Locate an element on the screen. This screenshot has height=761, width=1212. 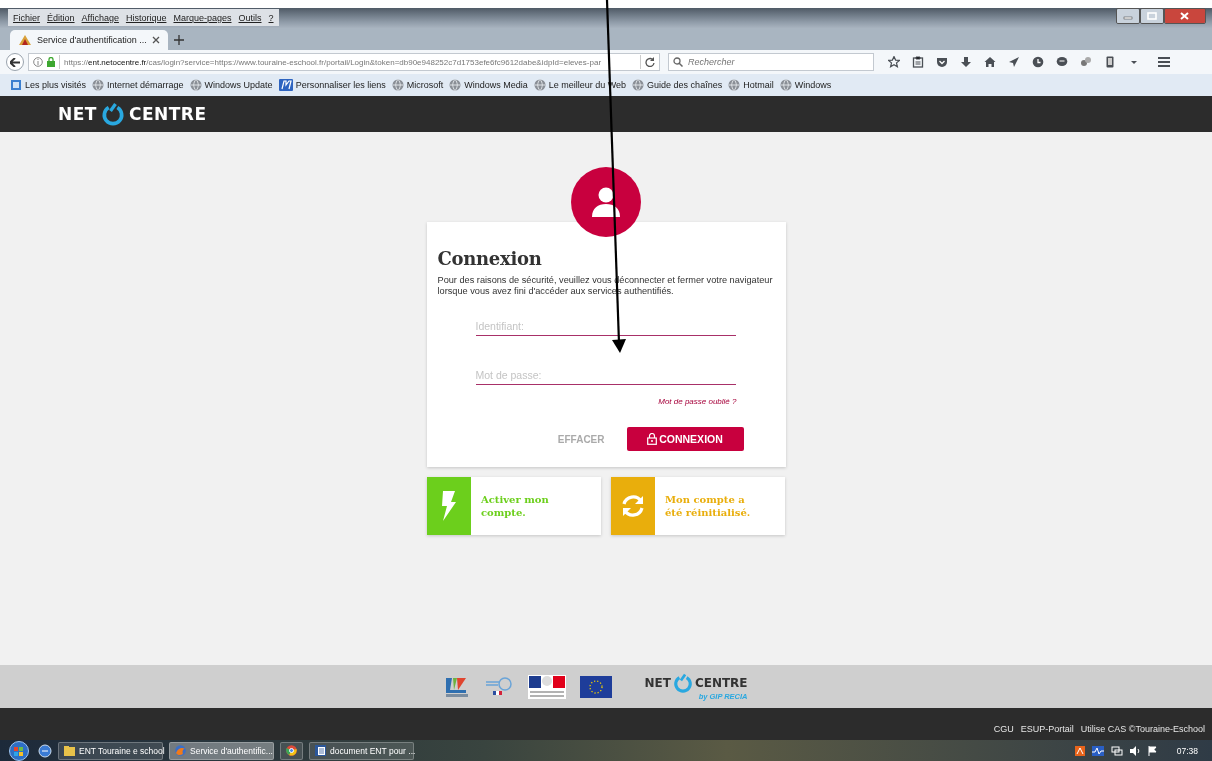
home-icon is located at coordinates (990, 62).